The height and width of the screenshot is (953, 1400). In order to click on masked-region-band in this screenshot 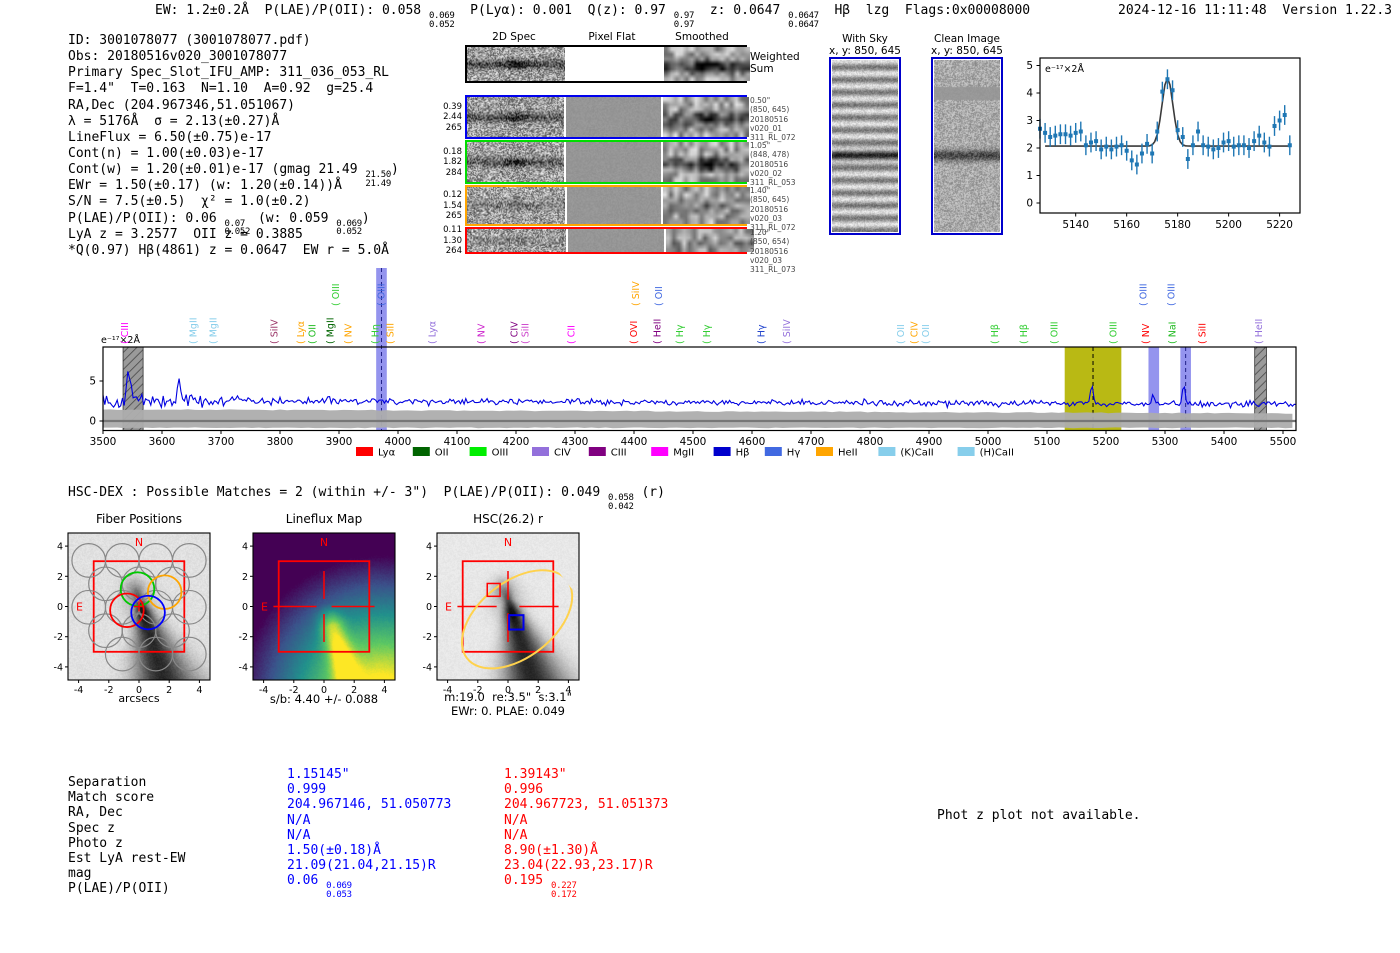, I will do `click(133, 388)`.